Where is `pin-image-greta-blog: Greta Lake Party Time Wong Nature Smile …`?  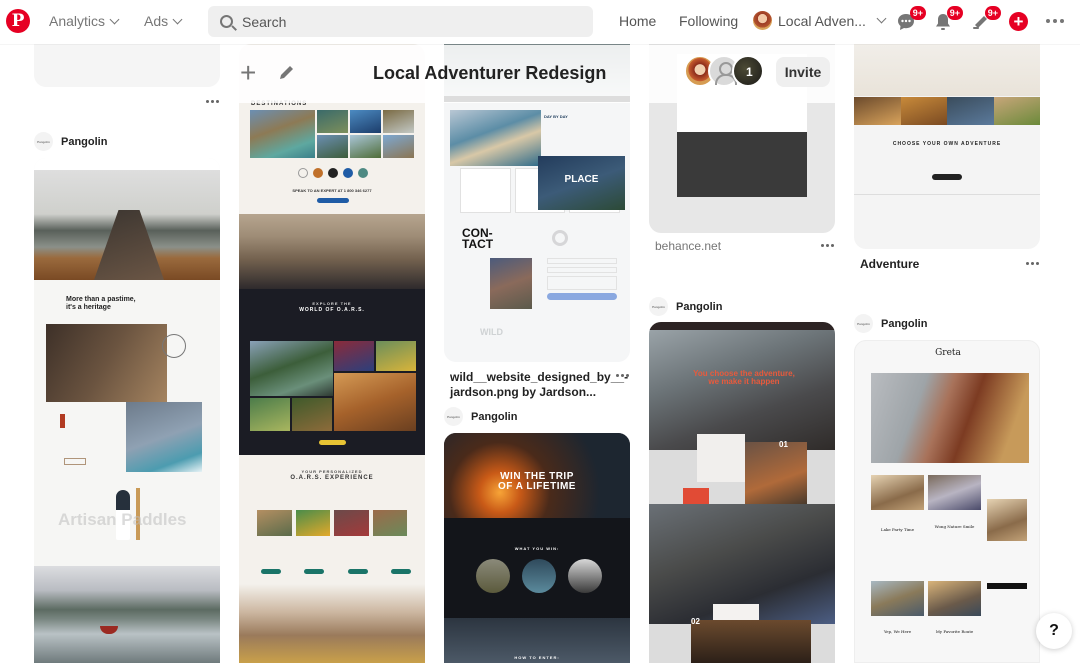
pin-image-greta-blog: Greta Lake Party Time Wong Nature Smile … is located at coordinates (947, 501).